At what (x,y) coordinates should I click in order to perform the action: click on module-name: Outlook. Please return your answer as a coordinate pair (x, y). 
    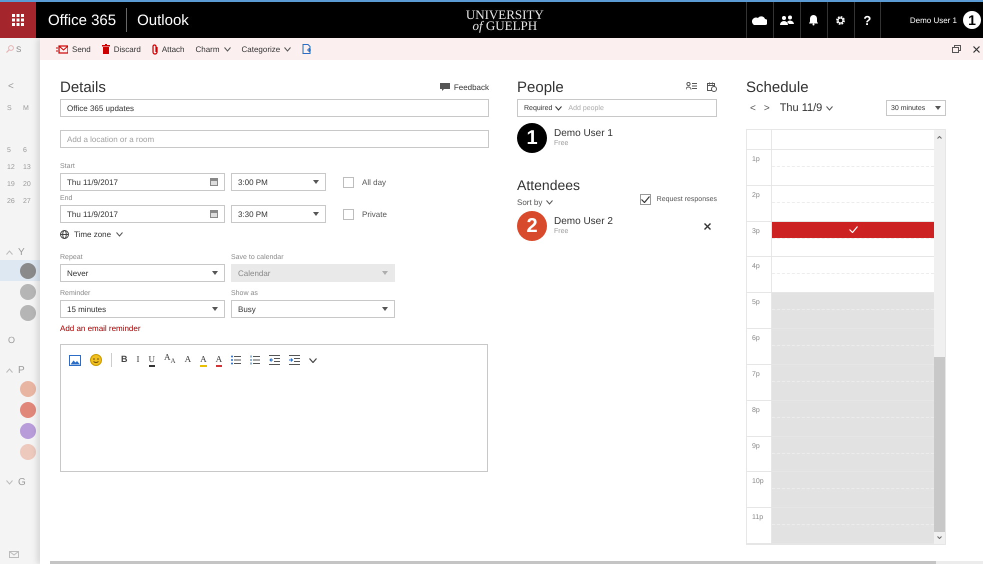
    Looking at the image, I should click on (163, 20).